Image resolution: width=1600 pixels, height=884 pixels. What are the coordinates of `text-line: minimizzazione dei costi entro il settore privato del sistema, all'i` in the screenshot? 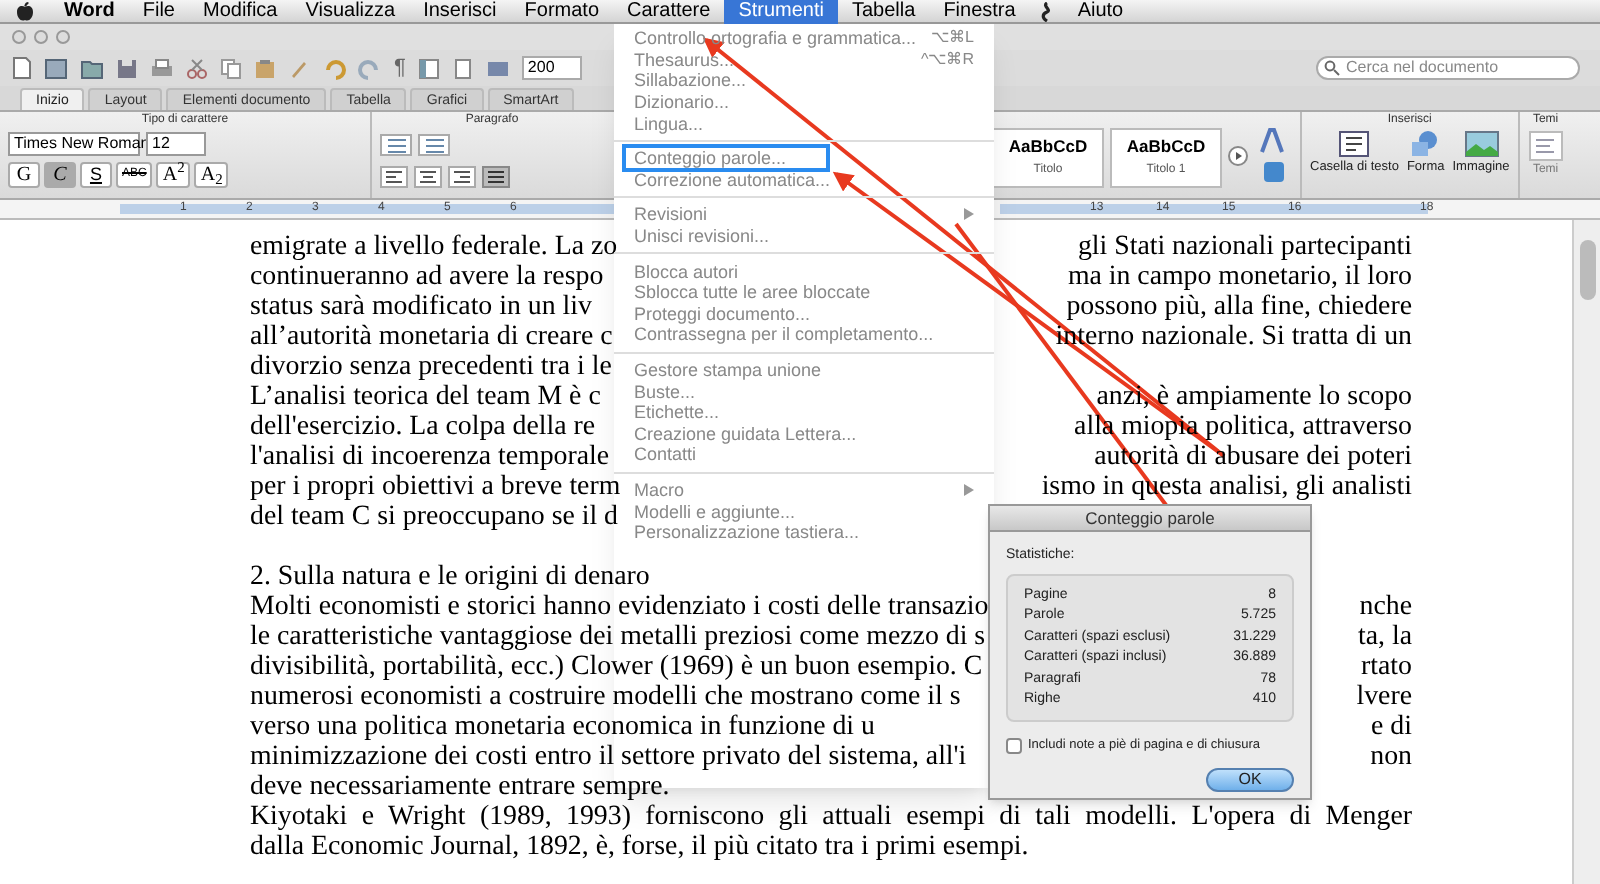 It's located at (608, 757).